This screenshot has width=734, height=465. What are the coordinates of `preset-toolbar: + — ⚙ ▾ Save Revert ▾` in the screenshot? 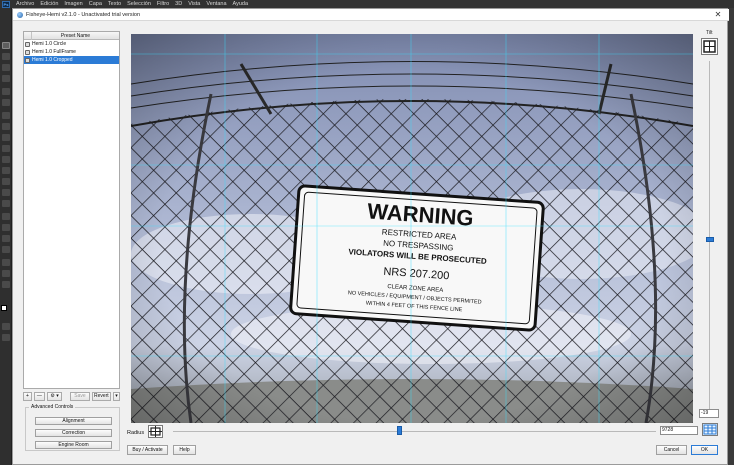 It's located at (71, 396).